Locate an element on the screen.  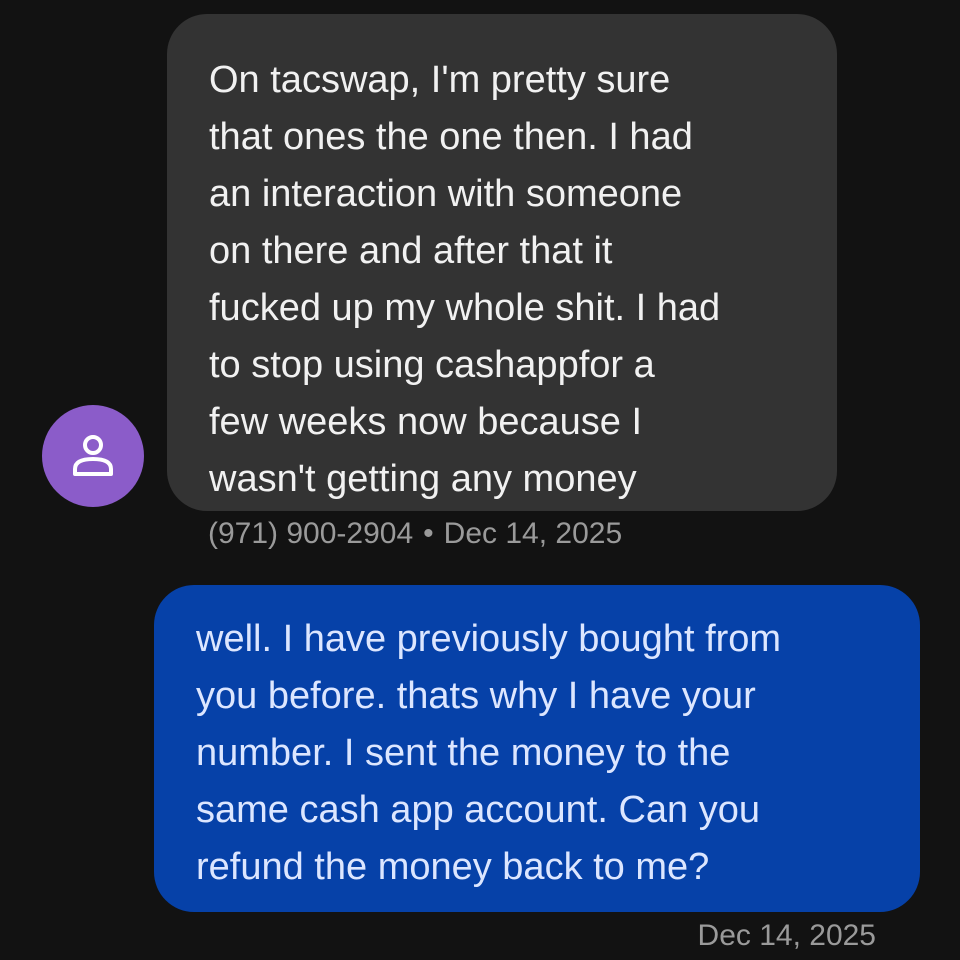
incoming-timestamp: Dec 14, 2025 is located at coordinates (533, 533).